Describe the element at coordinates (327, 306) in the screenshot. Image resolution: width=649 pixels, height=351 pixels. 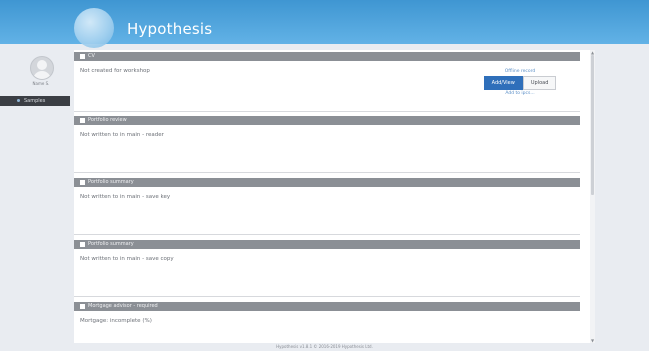
I see `panel-header: Mortgage advisor - required` at that location.